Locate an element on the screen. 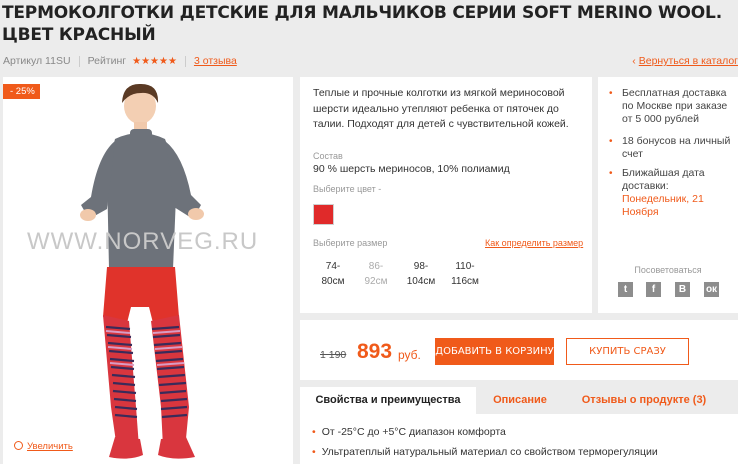  color-label: Выберите цвет - is located at coordinates (347, 189).